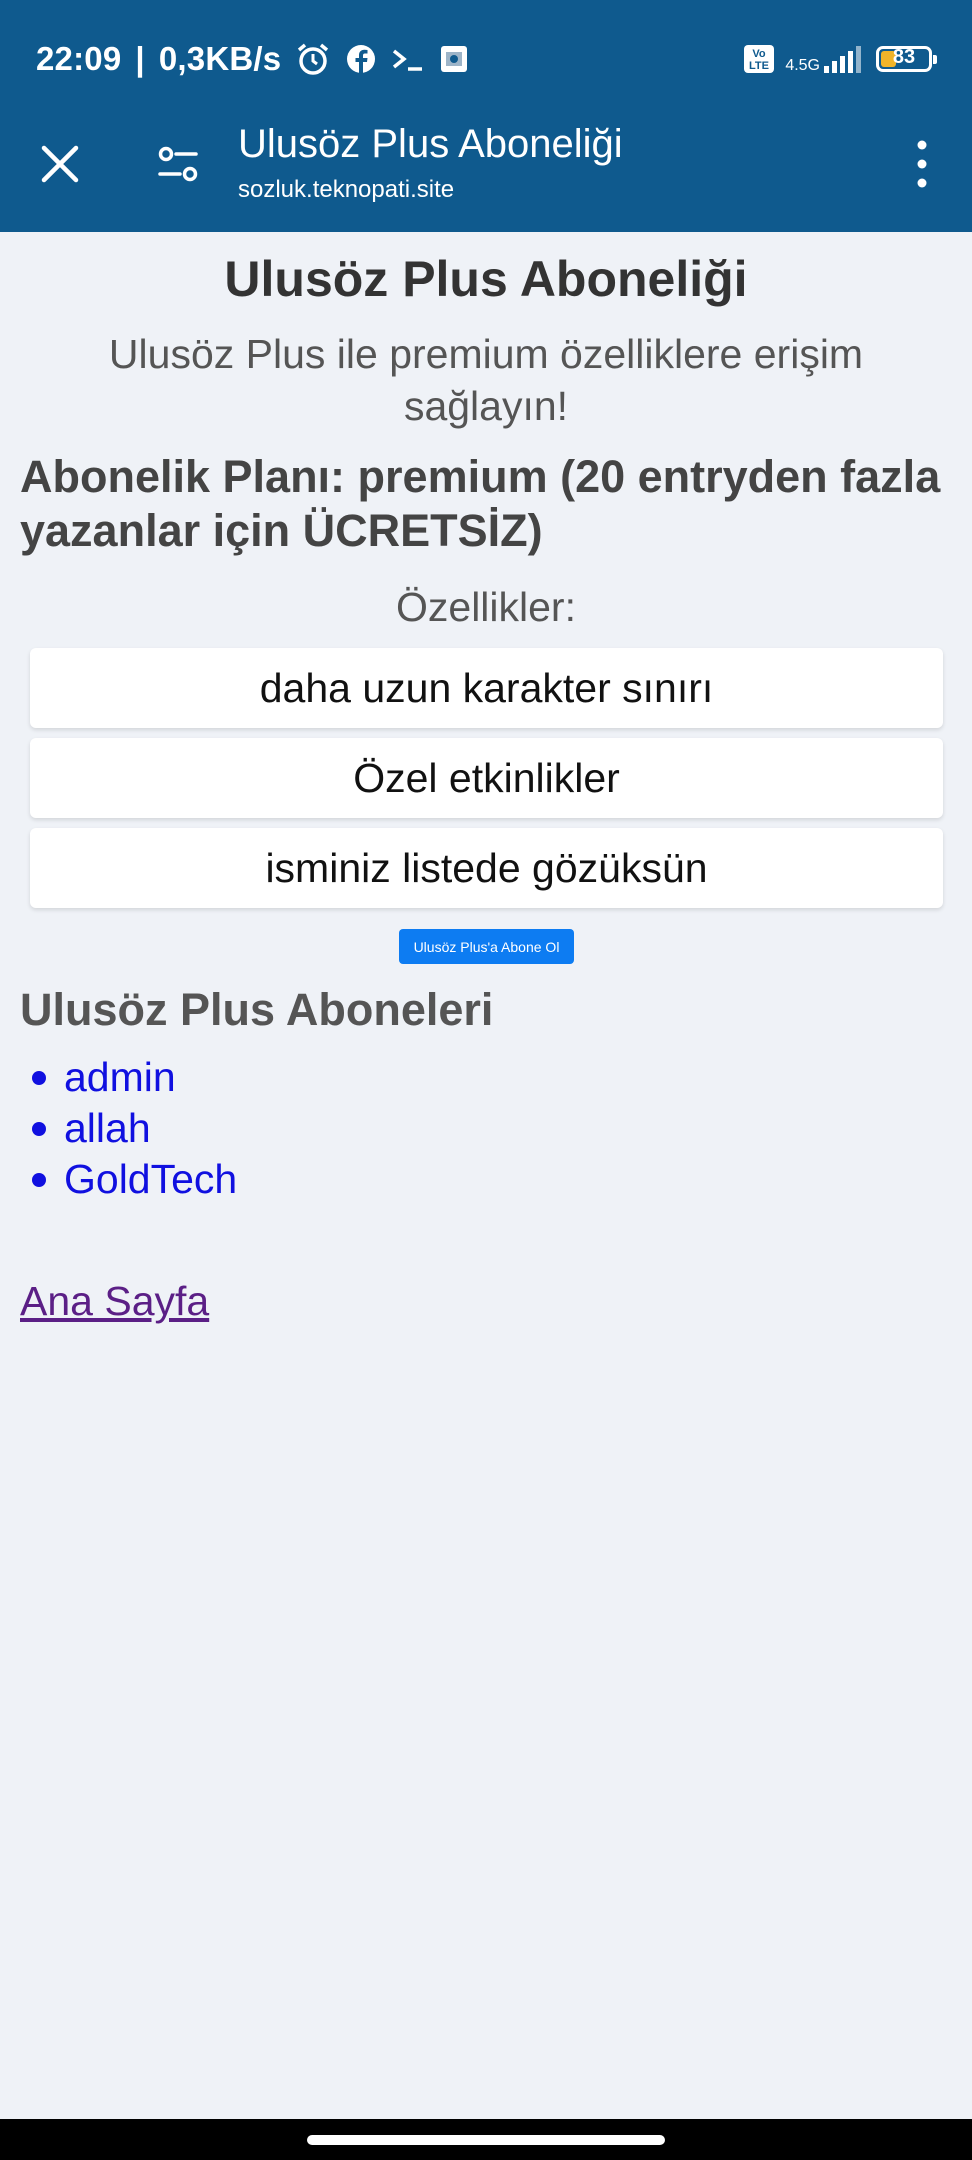 The height and width of the screenshot is (2160, 972). Describe the element at coordinates (759, 66) in the screenshot. I see `svg-text: LTE` at that location.